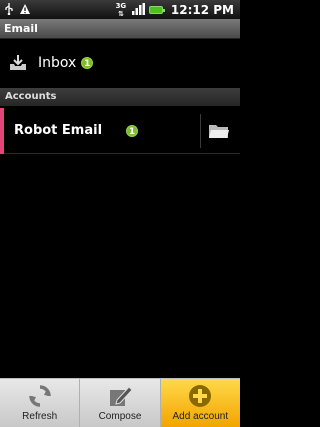 This screenshot has width=320, height=427. I want to click on bottom-action-panel: Refresh Compose Add account, so click(120, 402).